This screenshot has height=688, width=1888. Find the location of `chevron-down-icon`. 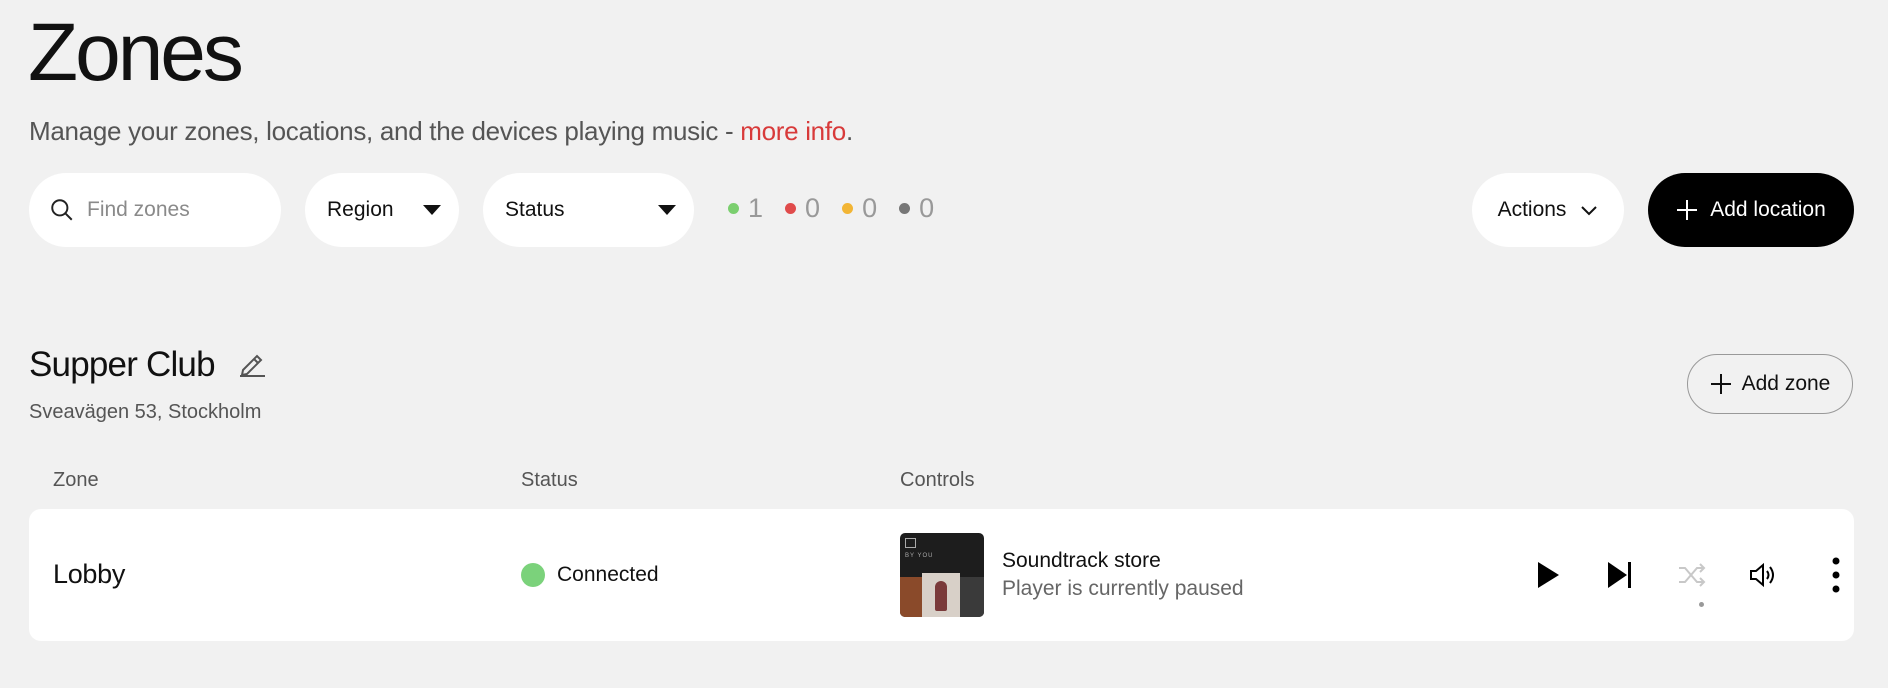

chevron-down-icon is located at coordinates (1589, 211).